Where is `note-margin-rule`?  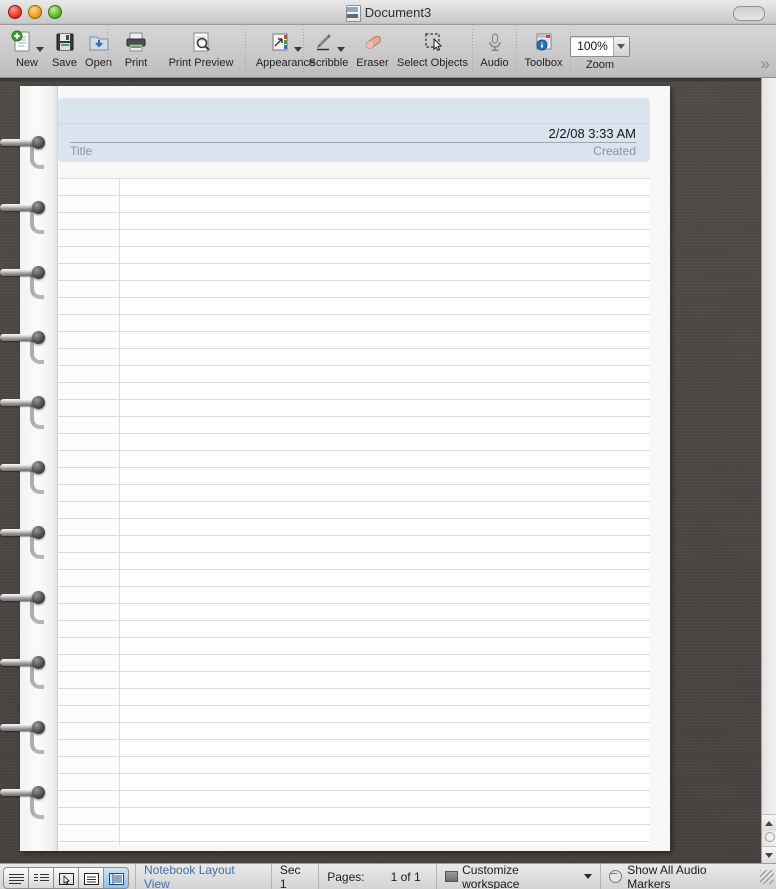
note-margin-rule is located at coordinates (119, 512).